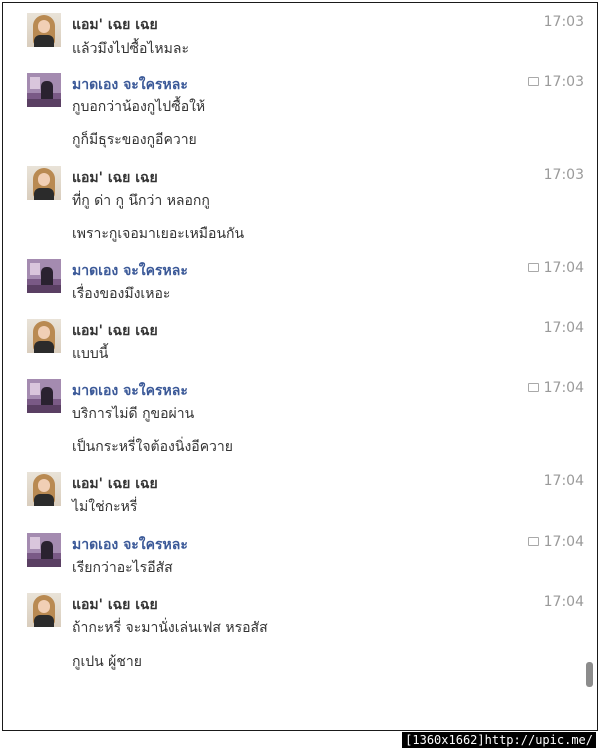 This screenshot has height=750, width=600. What do you see at coordinates (134, 140) in the screenshot?
I see `message-text: กูก็มีธุระของกูอีควาย` at bounding box center [134, 140].